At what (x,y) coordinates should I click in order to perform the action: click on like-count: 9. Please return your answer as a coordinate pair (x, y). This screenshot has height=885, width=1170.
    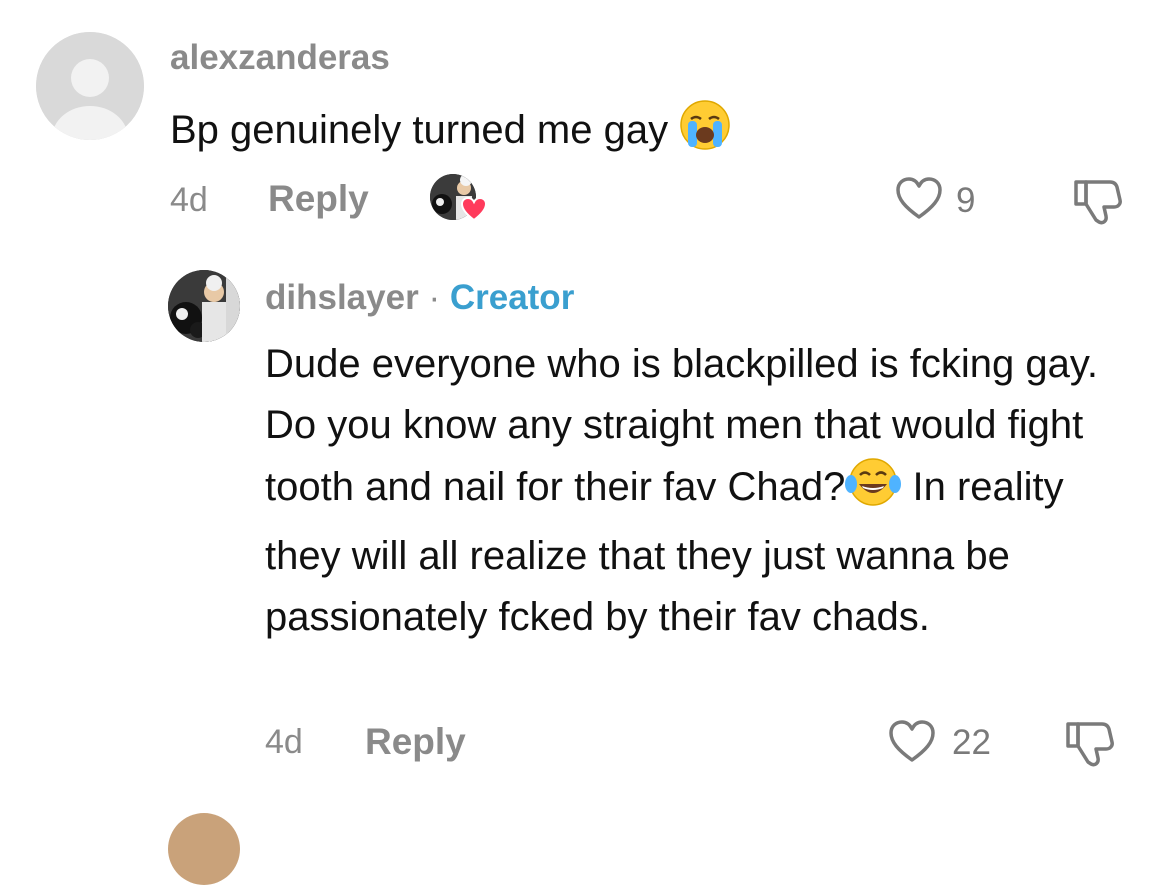
    Looking at the image, I should click on (966, 200).